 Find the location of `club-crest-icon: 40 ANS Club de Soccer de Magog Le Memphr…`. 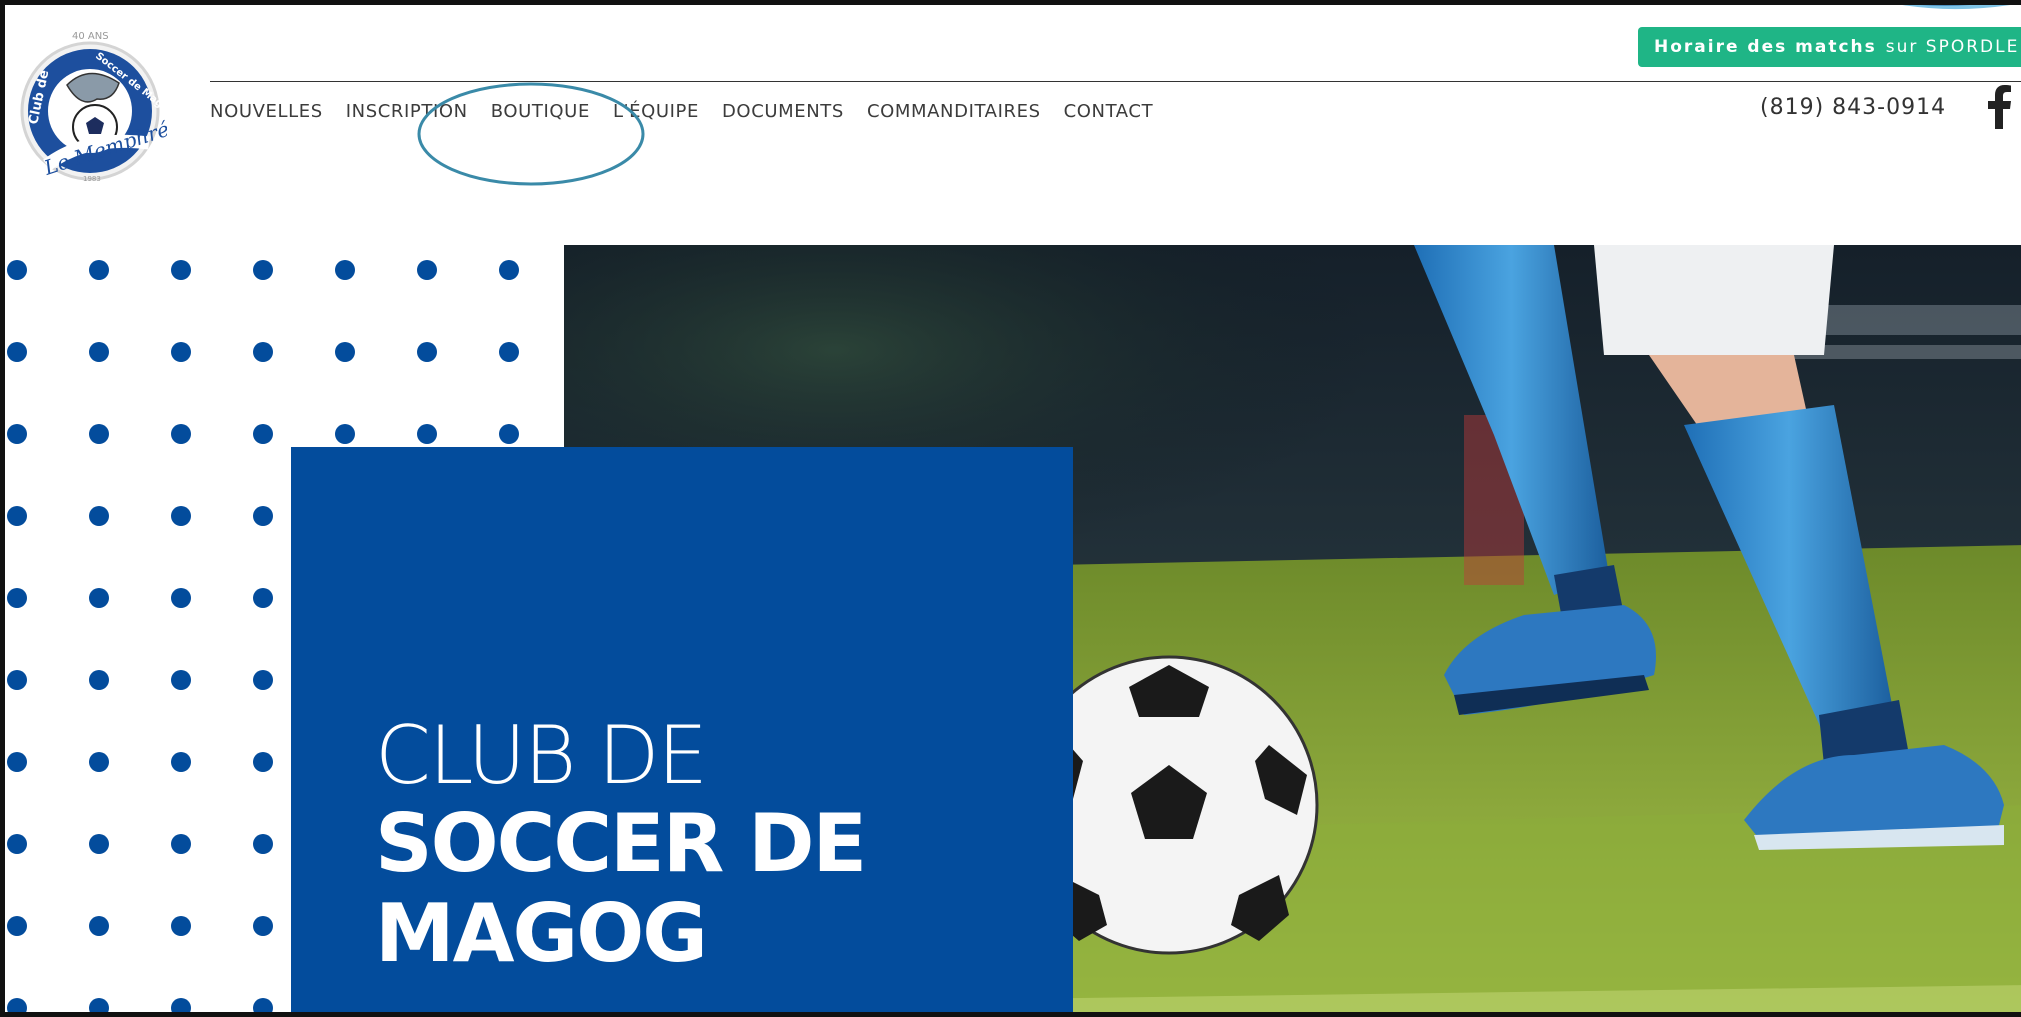

club-crest-icon: 40 ANS Club de Soccer de Magog Le Memphr… is located at coordinates (98, 107).